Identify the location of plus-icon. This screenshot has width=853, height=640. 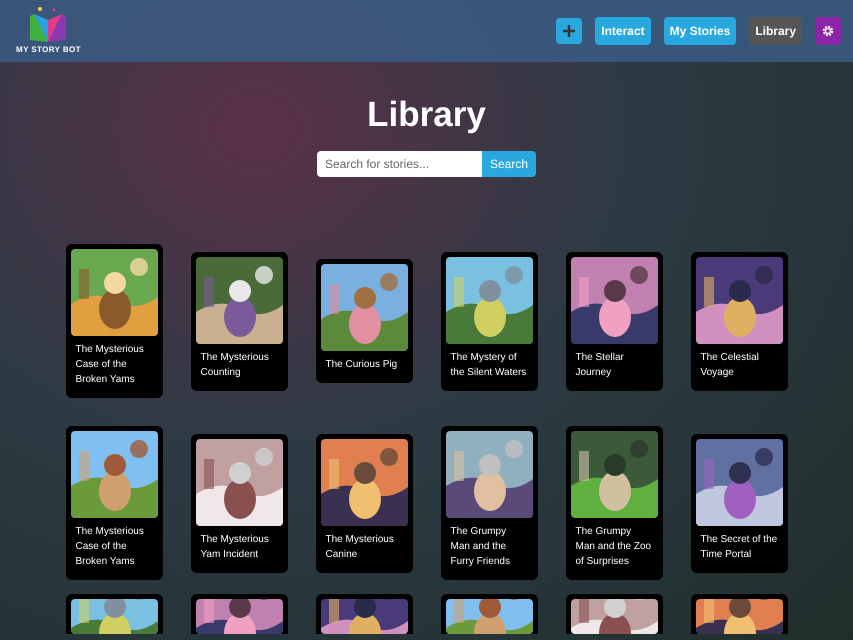
(569, 31).